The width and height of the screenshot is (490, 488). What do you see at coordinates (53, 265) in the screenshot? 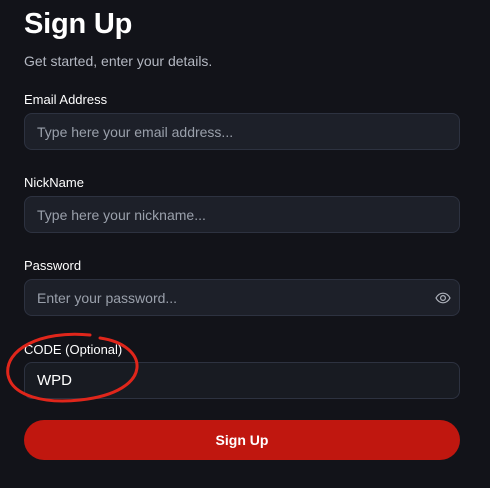
I see `password-label: Password` at bounding box center [53, 265].